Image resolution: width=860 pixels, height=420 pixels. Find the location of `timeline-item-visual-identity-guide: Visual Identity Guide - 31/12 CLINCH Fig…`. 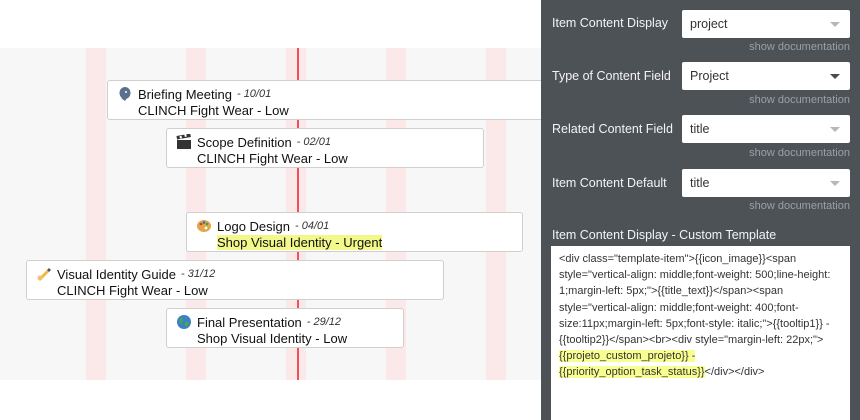

timeline-item-visual-identity-guide: Visual Identity Guide - 31/12 CLINCH Fig… is located at coordinates (235, 280).